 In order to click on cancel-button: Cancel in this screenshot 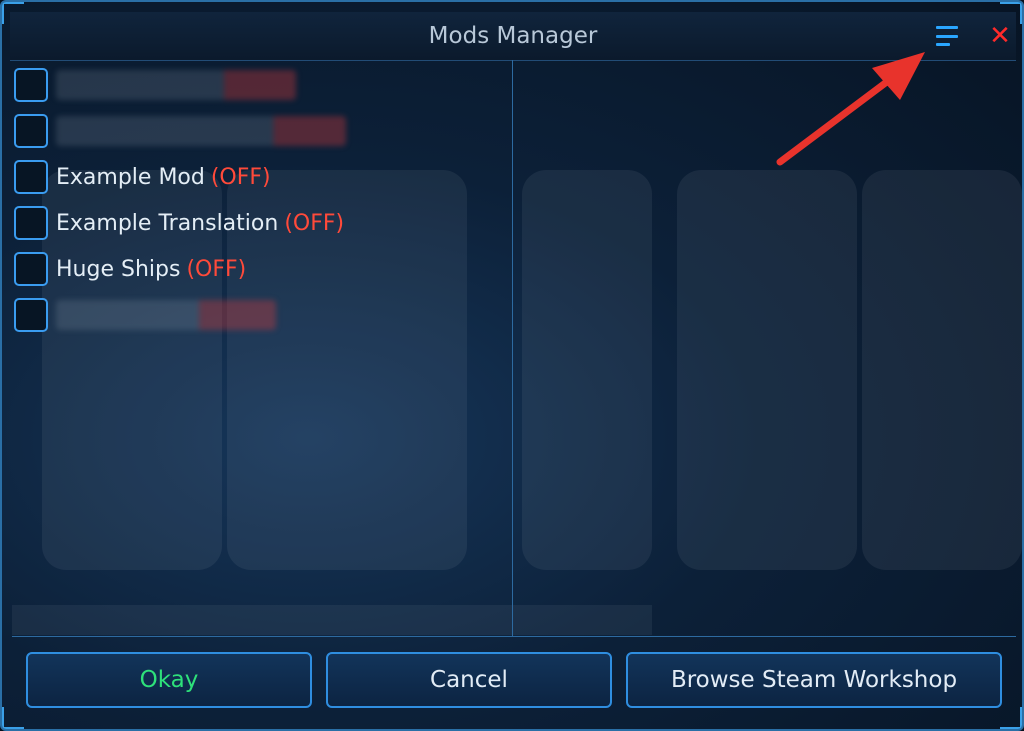, I will do `click(469, 680)`.